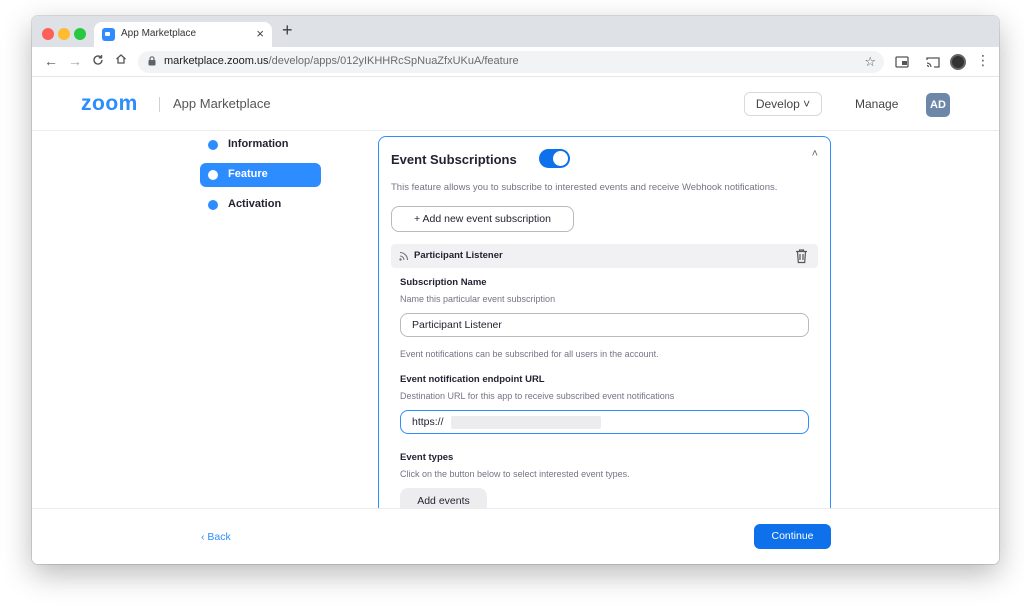  Describe the element at coordinates (108, 34) in the screenshot. I see `zoom-favicon-icon` at that location.